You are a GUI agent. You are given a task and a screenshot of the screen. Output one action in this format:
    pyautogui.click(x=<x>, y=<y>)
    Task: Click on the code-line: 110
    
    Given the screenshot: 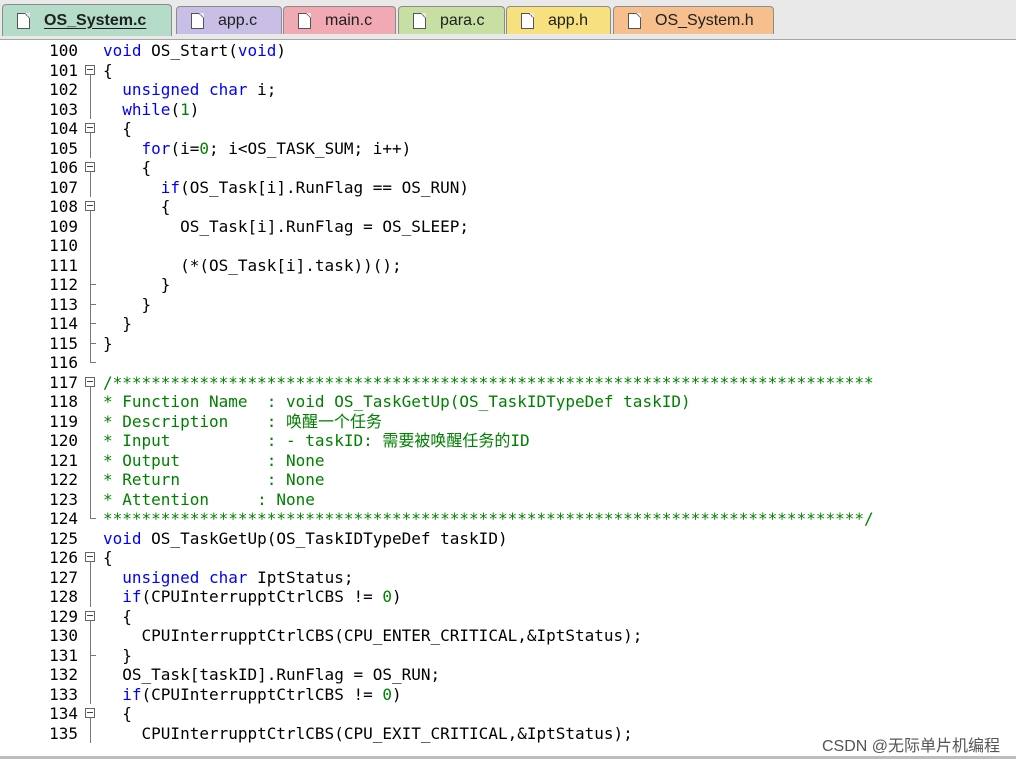 What is the action you would take?
    pyautogui.click(x=508, y=246)
    